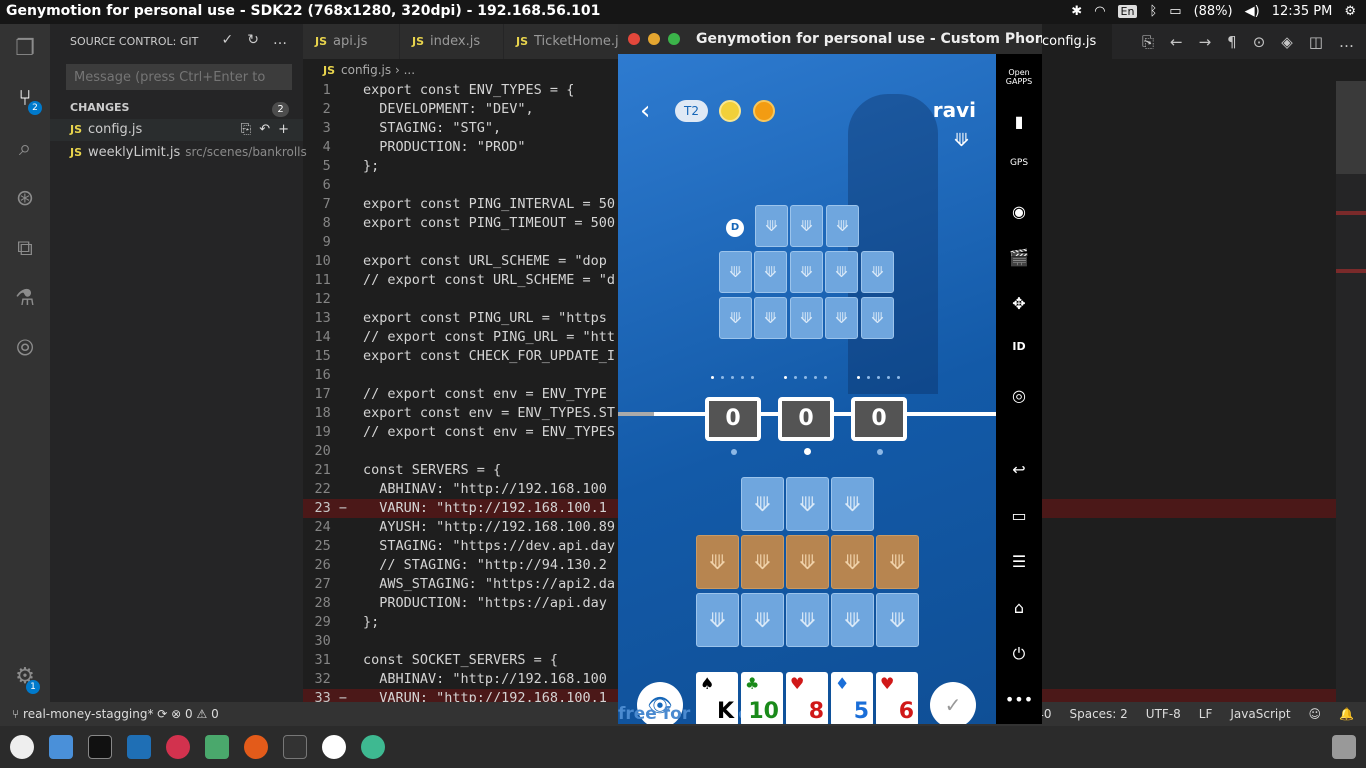 The image size is (1366, 768). Describe the element at coordinates (1206, 714) in the screenshot. I see `end-of-line: LF` at that location.